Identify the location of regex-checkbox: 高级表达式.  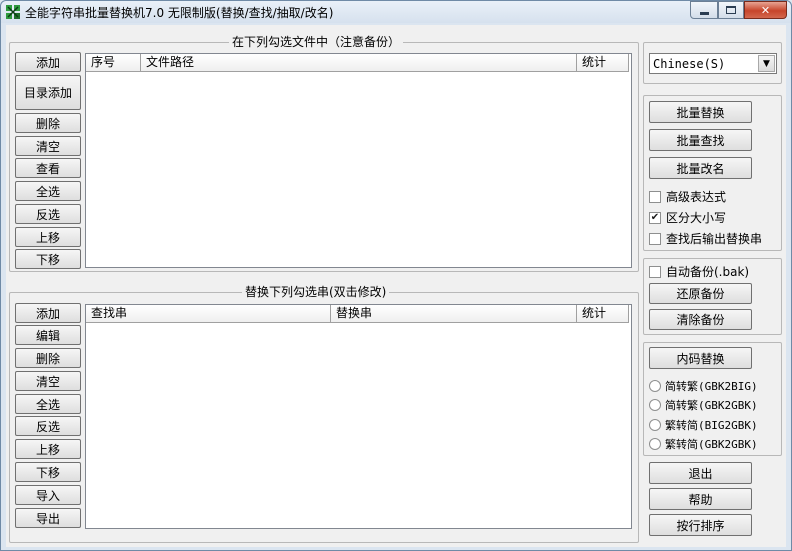
(687, 196).